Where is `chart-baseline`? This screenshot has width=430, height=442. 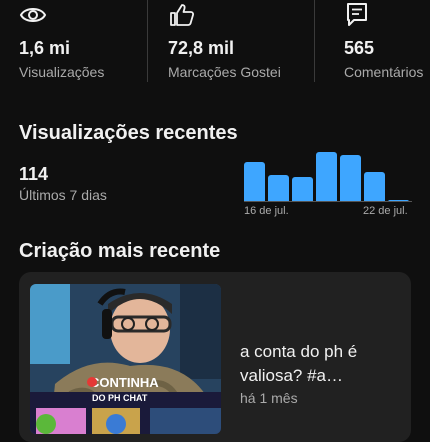 chart-baseline is located at coordinates (328, 201).